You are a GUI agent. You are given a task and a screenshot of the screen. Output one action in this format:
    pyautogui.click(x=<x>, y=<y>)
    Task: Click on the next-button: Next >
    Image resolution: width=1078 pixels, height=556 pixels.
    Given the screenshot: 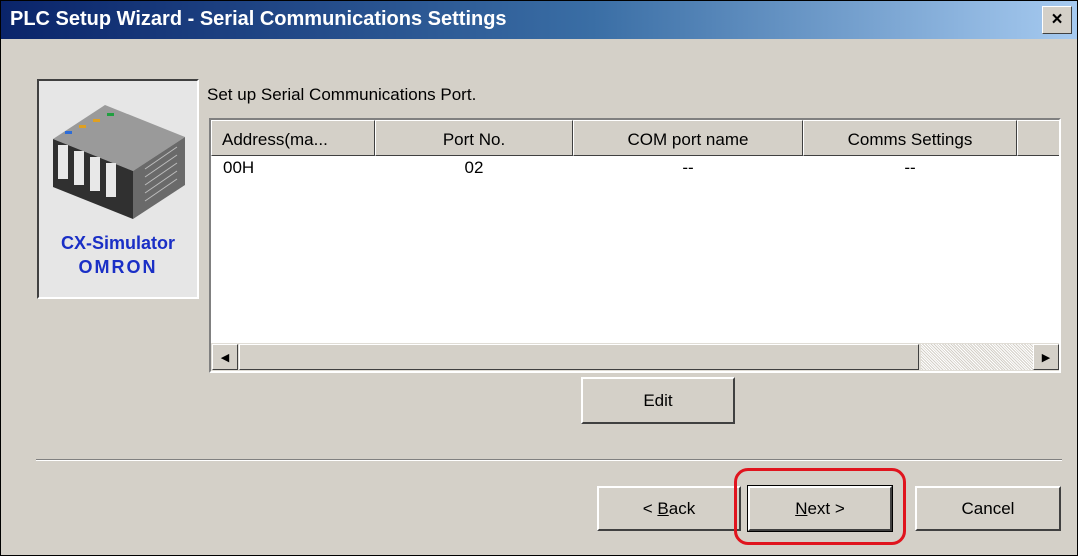 What is the action you would take?
    pyautogui.click(x=820, y=508)
    